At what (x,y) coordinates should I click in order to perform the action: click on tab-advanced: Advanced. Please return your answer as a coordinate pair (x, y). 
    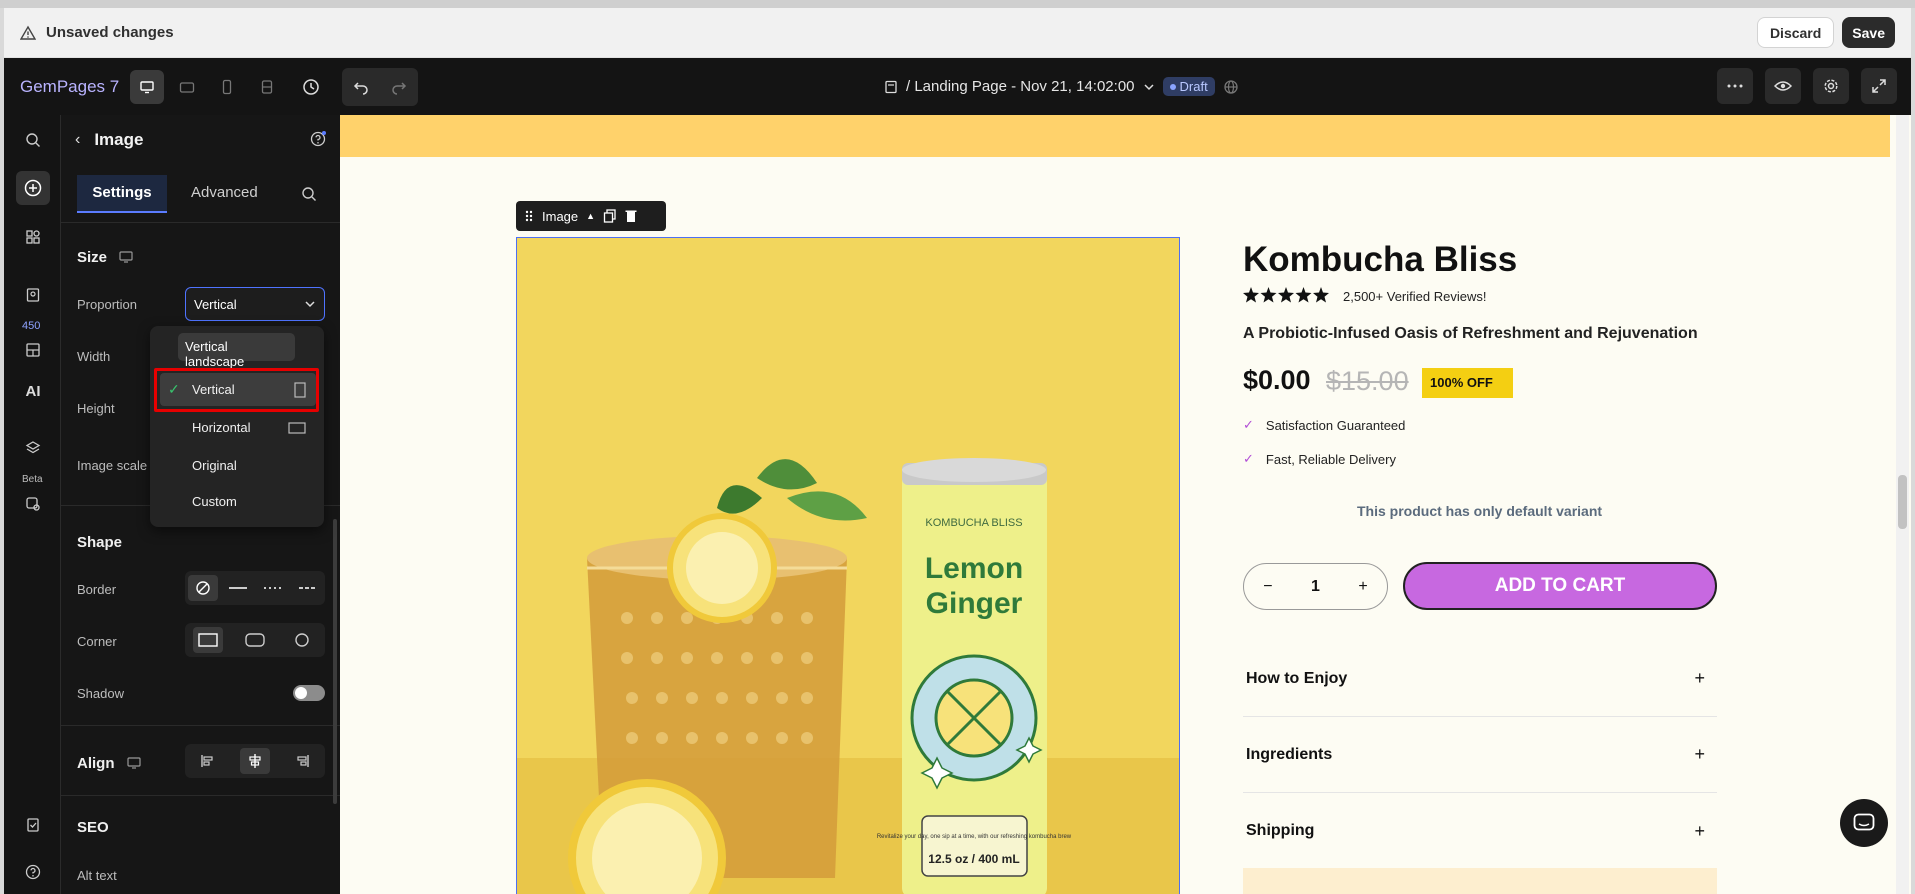
    Looking at the image, I should click on (224, 194).